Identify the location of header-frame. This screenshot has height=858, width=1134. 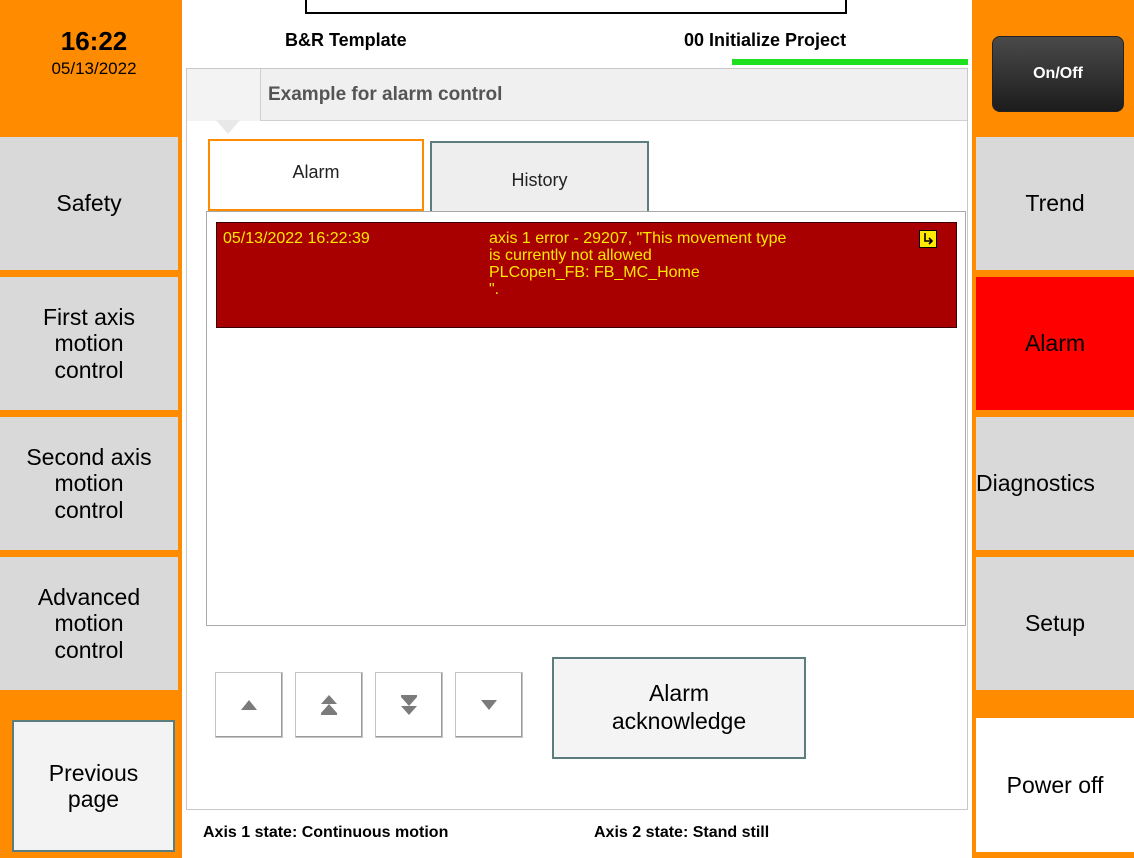
(576, 7).